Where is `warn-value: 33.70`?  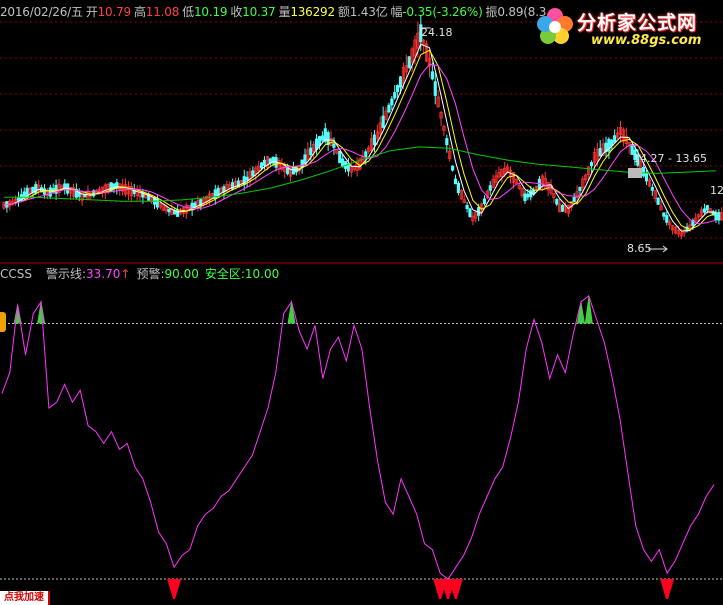 warn-value: 33.70 is located at coordinates (103, 274).